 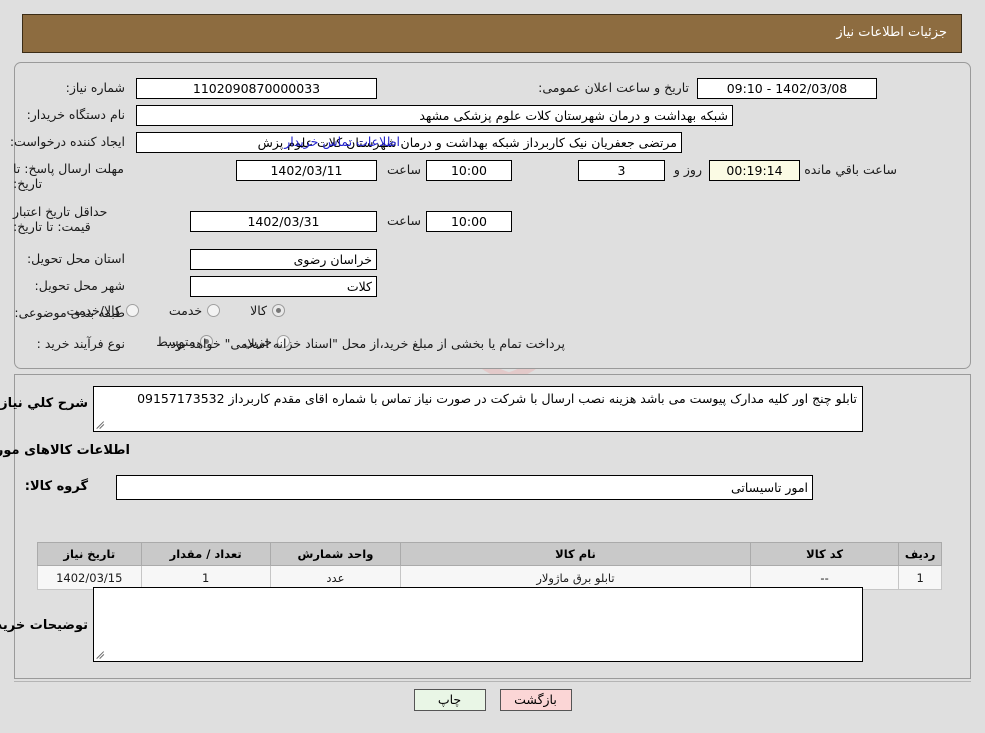 What do you see at coordinates (205, 554) in the screenshot?
I see `table-col-tedad: تعداد / مقدار` at bounding box center [205, 554].